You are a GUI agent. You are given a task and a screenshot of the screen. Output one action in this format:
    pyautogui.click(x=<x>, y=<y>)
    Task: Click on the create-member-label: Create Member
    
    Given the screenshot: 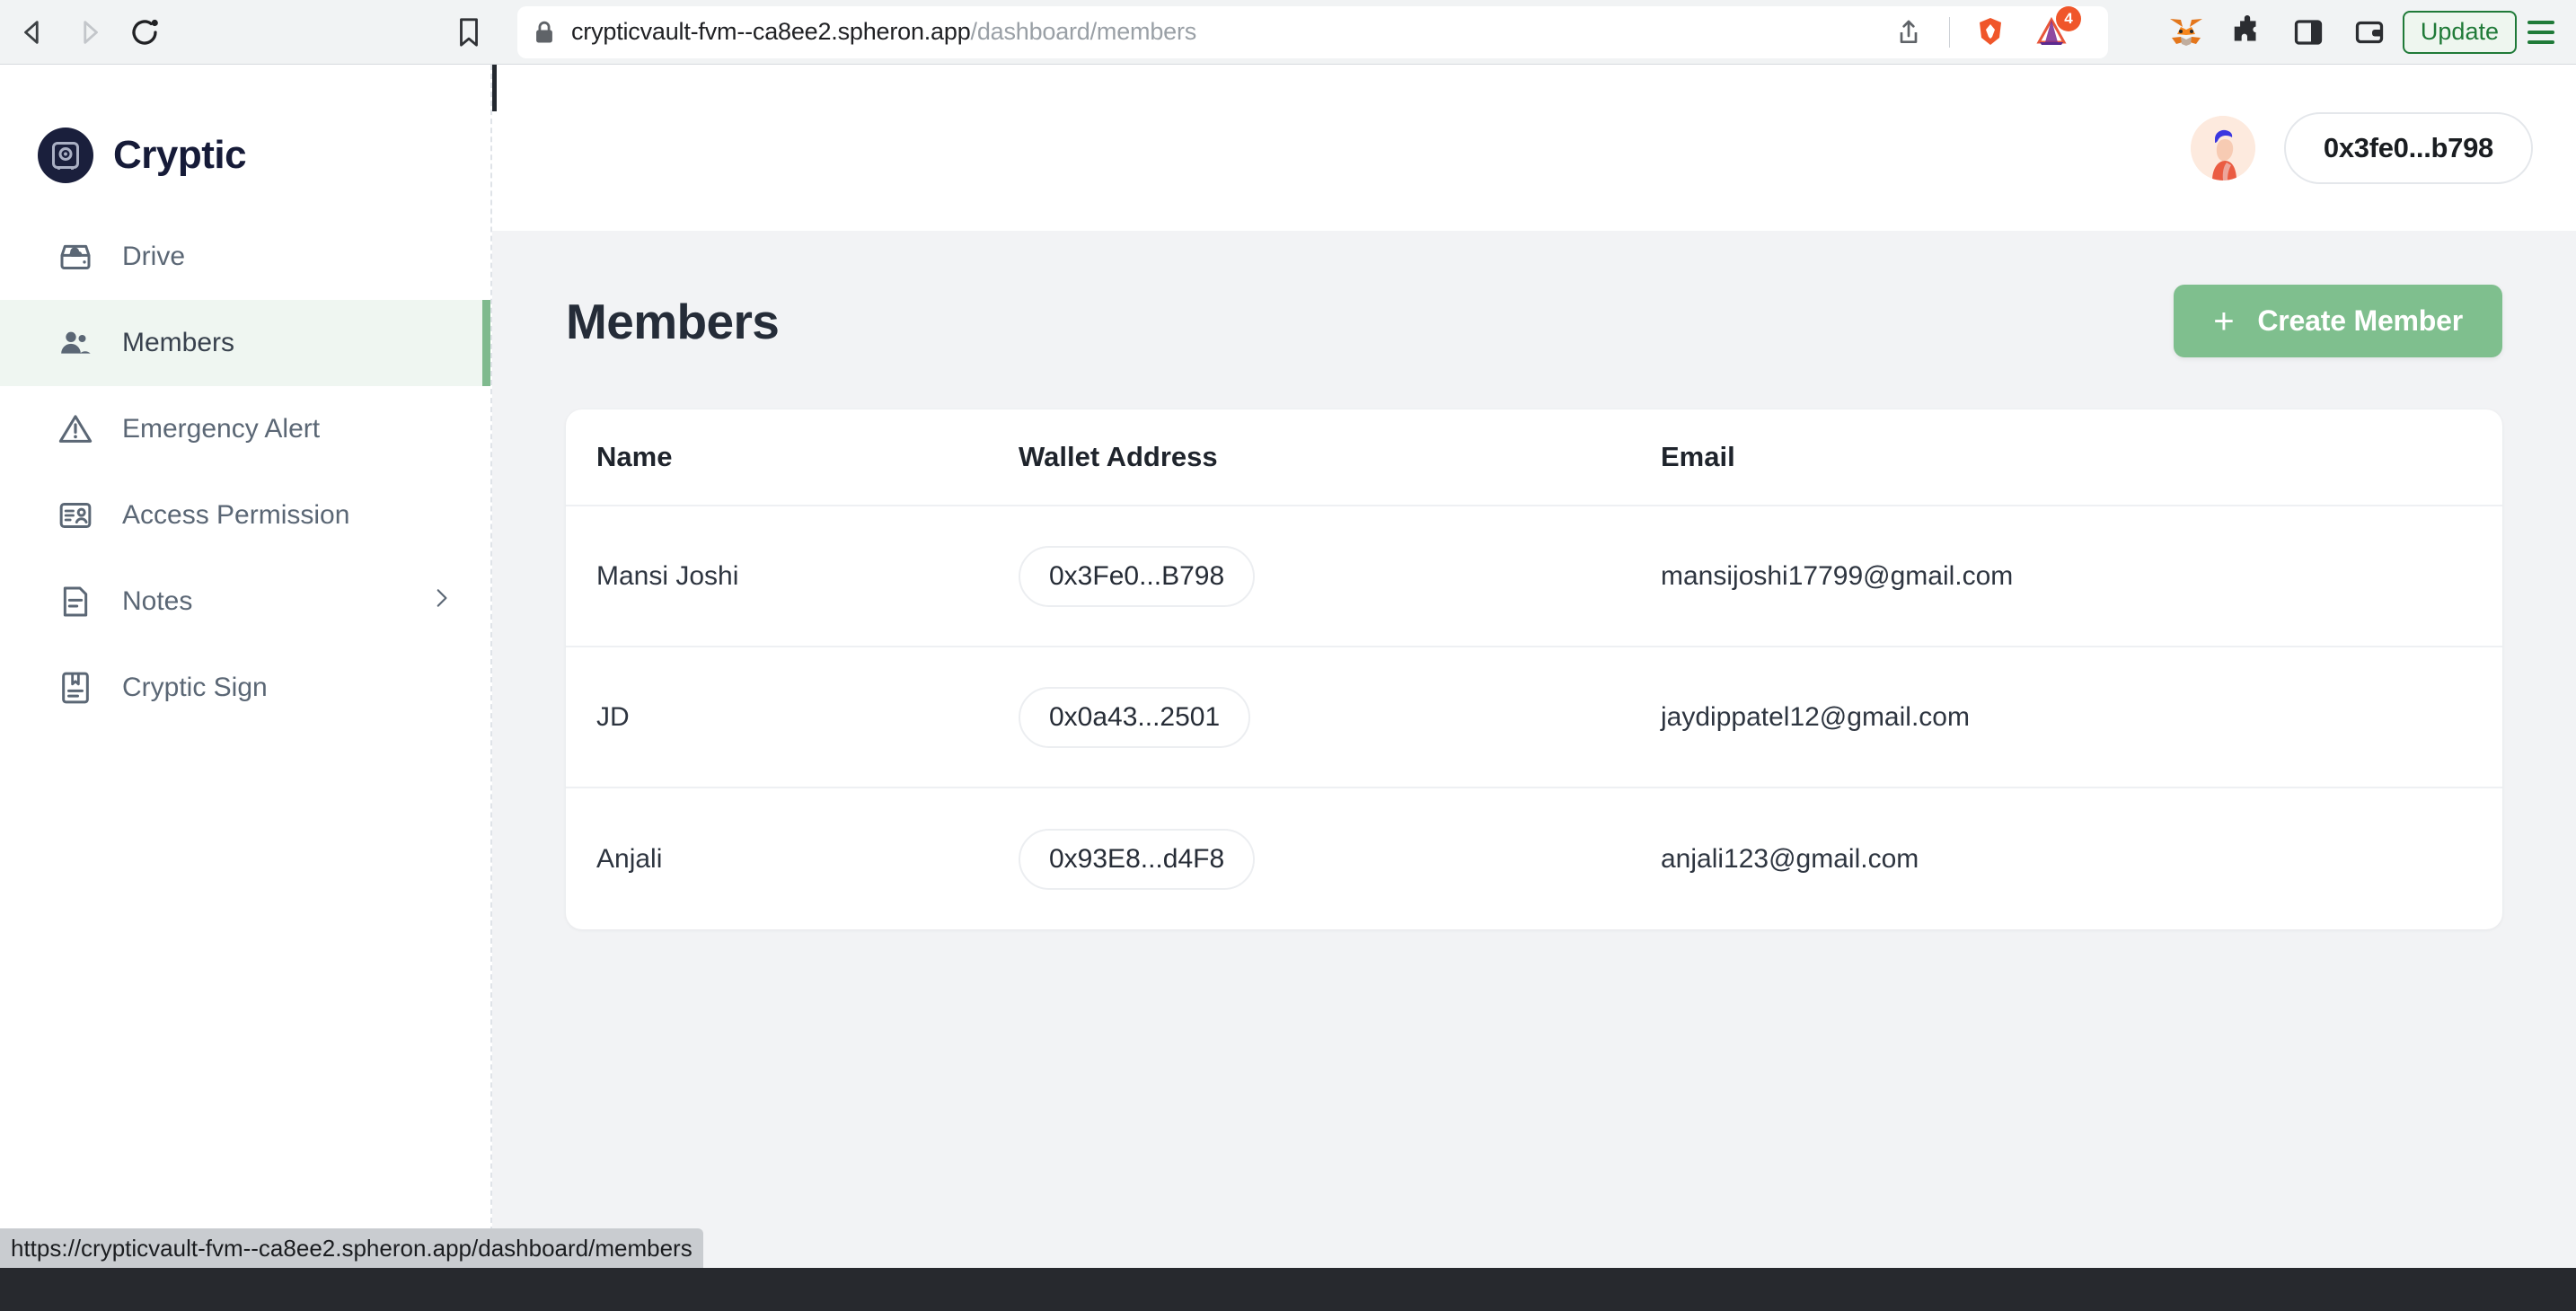 What is the action you would take?
    pyautogui.click(x=2360, y=320)
    